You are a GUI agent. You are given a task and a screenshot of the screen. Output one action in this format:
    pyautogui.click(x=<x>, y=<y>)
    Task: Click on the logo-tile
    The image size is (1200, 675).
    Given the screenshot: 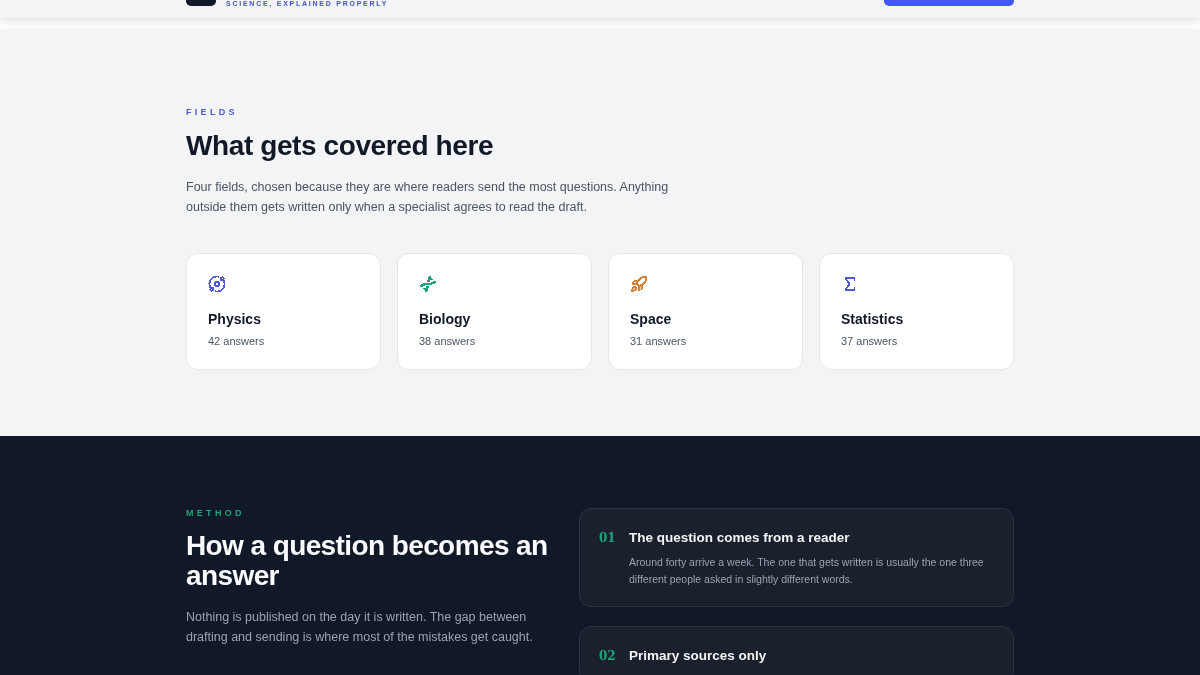 What is the action you would take?
    pyautogui.click(x=201, y=3)
    